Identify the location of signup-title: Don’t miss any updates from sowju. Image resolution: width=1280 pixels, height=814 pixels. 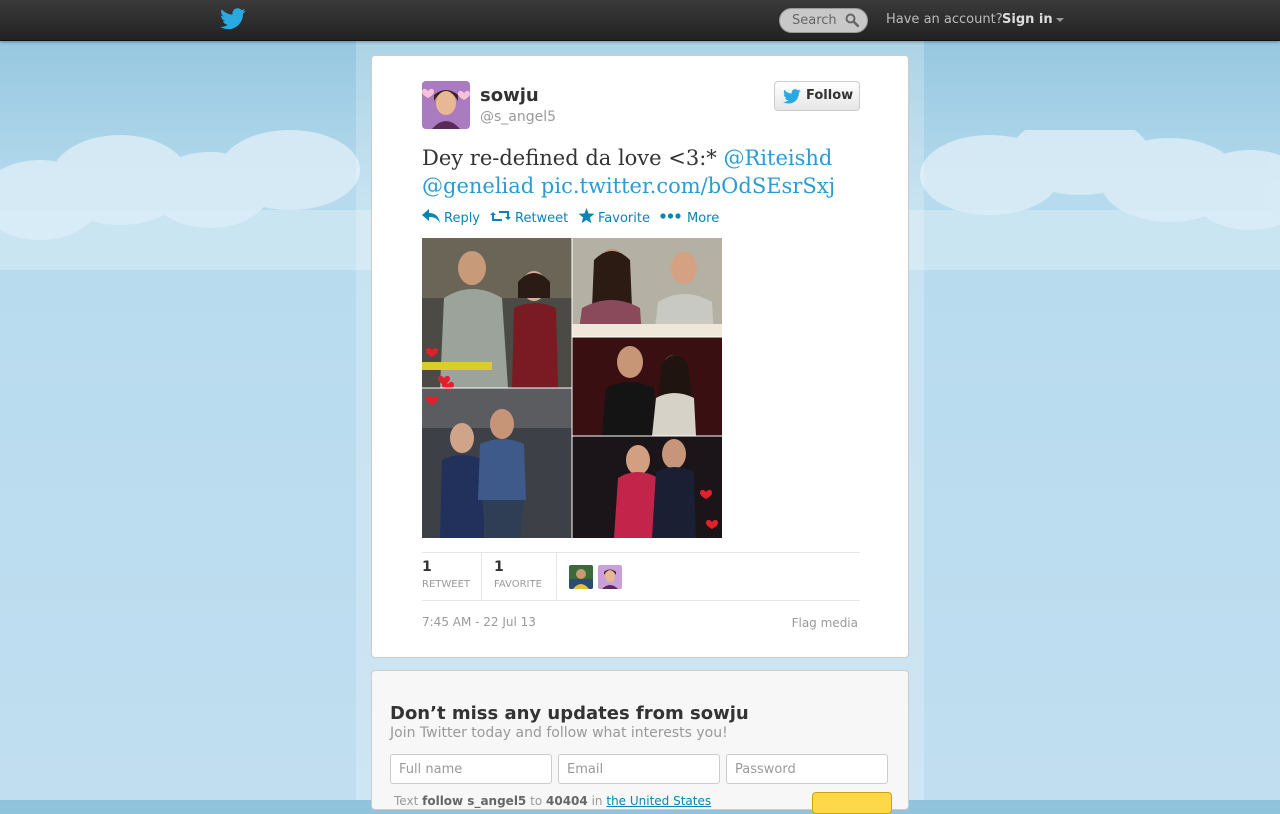
(569, 713).